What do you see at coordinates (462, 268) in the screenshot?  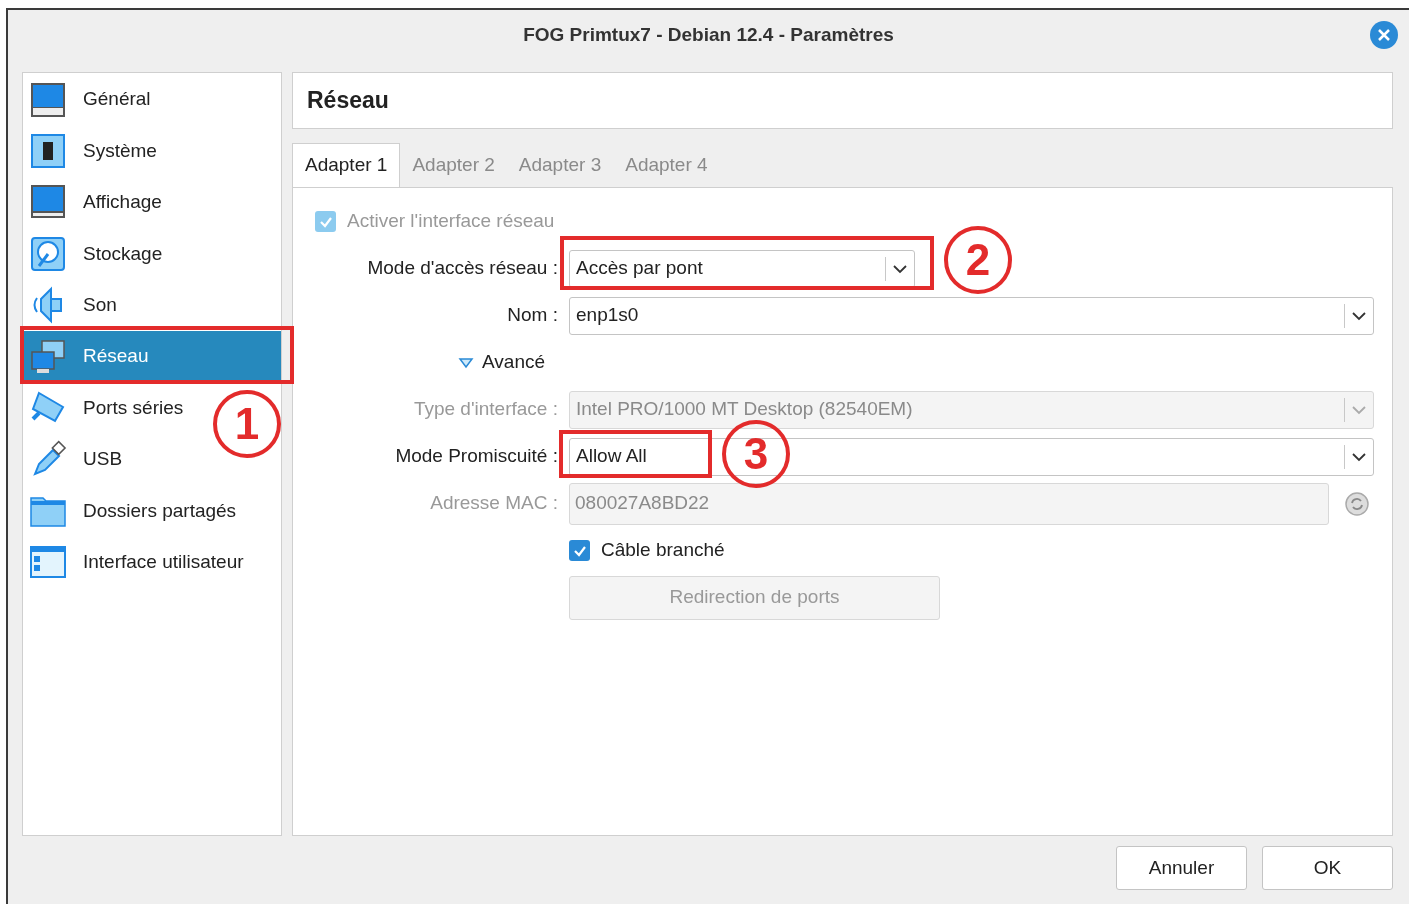 I see `field-label: Mode d'accès réseau :` at bounding box center [462, 268].